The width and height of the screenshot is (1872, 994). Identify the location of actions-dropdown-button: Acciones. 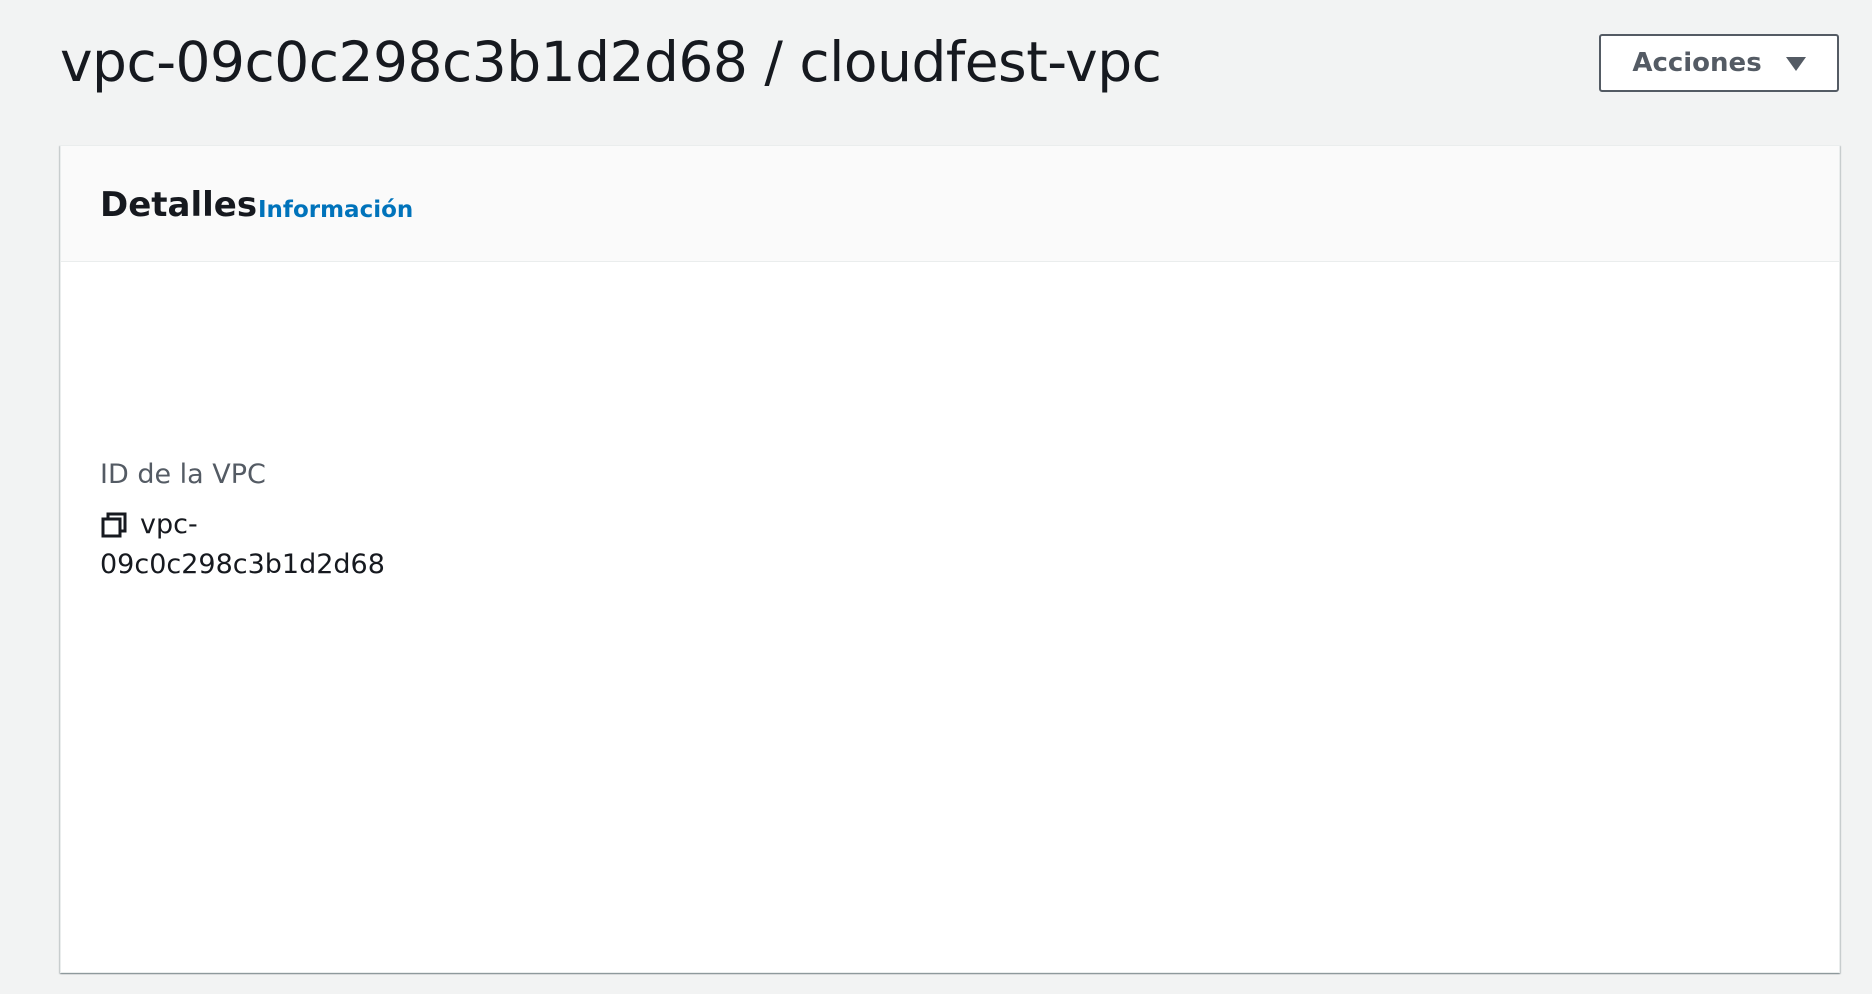
(1719, 63).